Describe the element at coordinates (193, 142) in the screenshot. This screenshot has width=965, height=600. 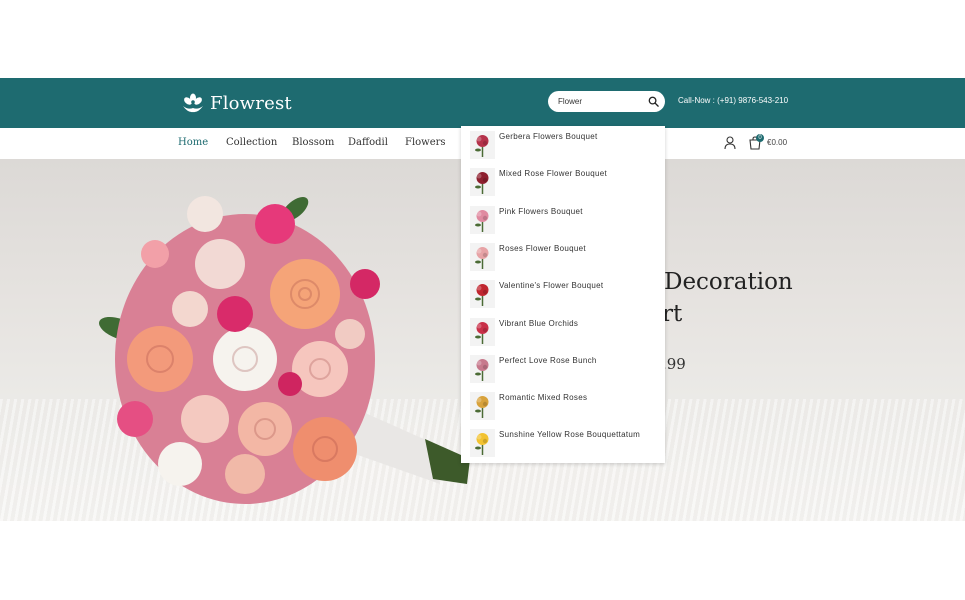
I see `nav-item-home: Home` at that location.